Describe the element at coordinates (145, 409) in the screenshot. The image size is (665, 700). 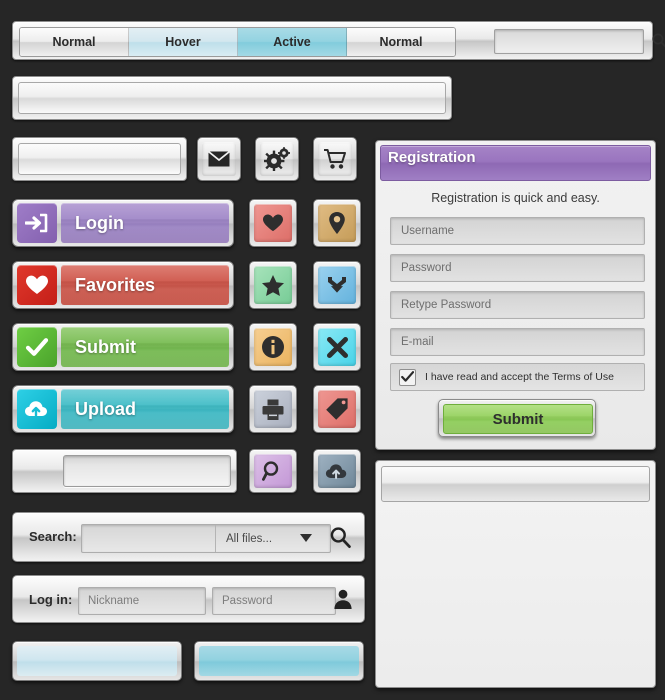
I see `upload-label-panel: Upload` at that location.